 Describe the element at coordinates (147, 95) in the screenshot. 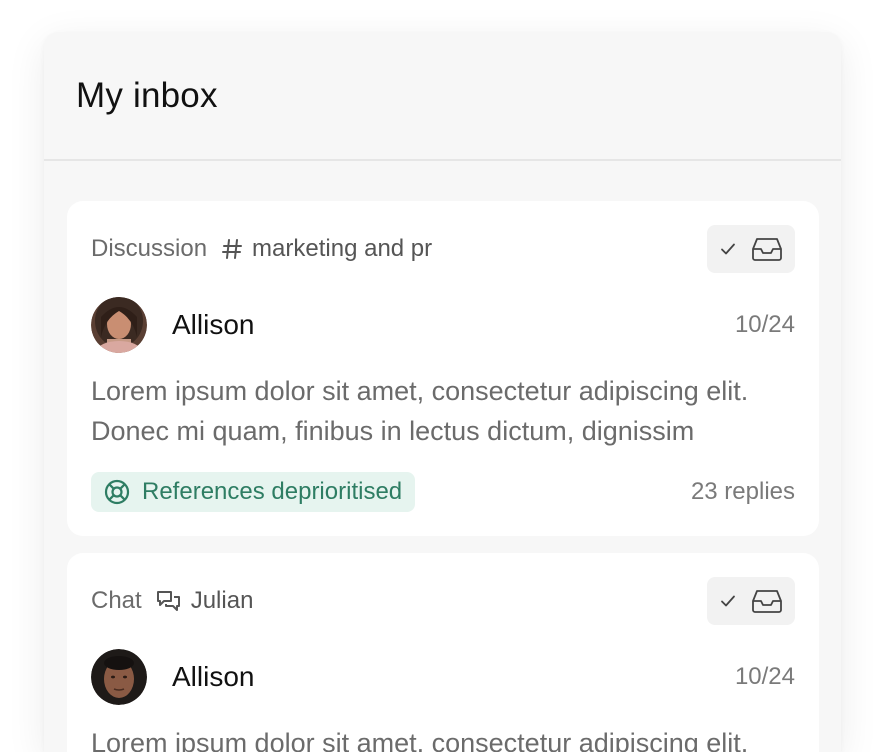

I see `page-title: My inbox` at that location.